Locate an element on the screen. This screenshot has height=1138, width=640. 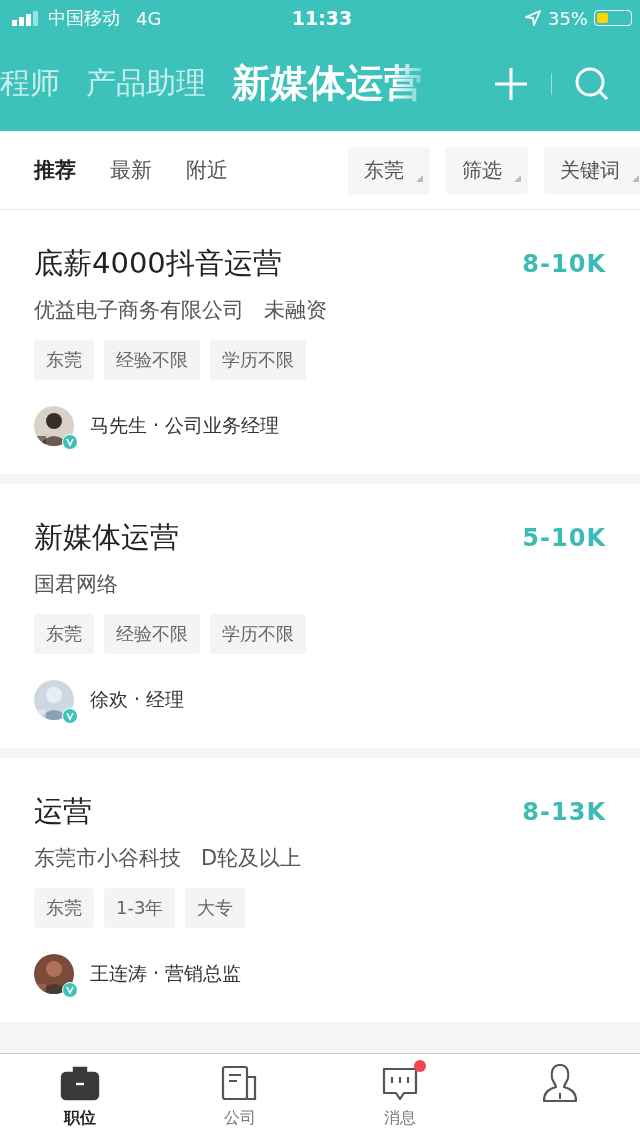
job-title: 新媒体运营 is located at coordinates (106, 538).